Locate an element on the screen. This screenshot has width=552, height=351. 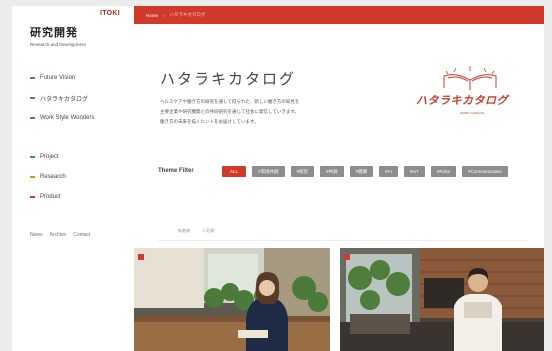
catalog-logo-subtext: WORK CATALOG is located at coordinates (472, 113).